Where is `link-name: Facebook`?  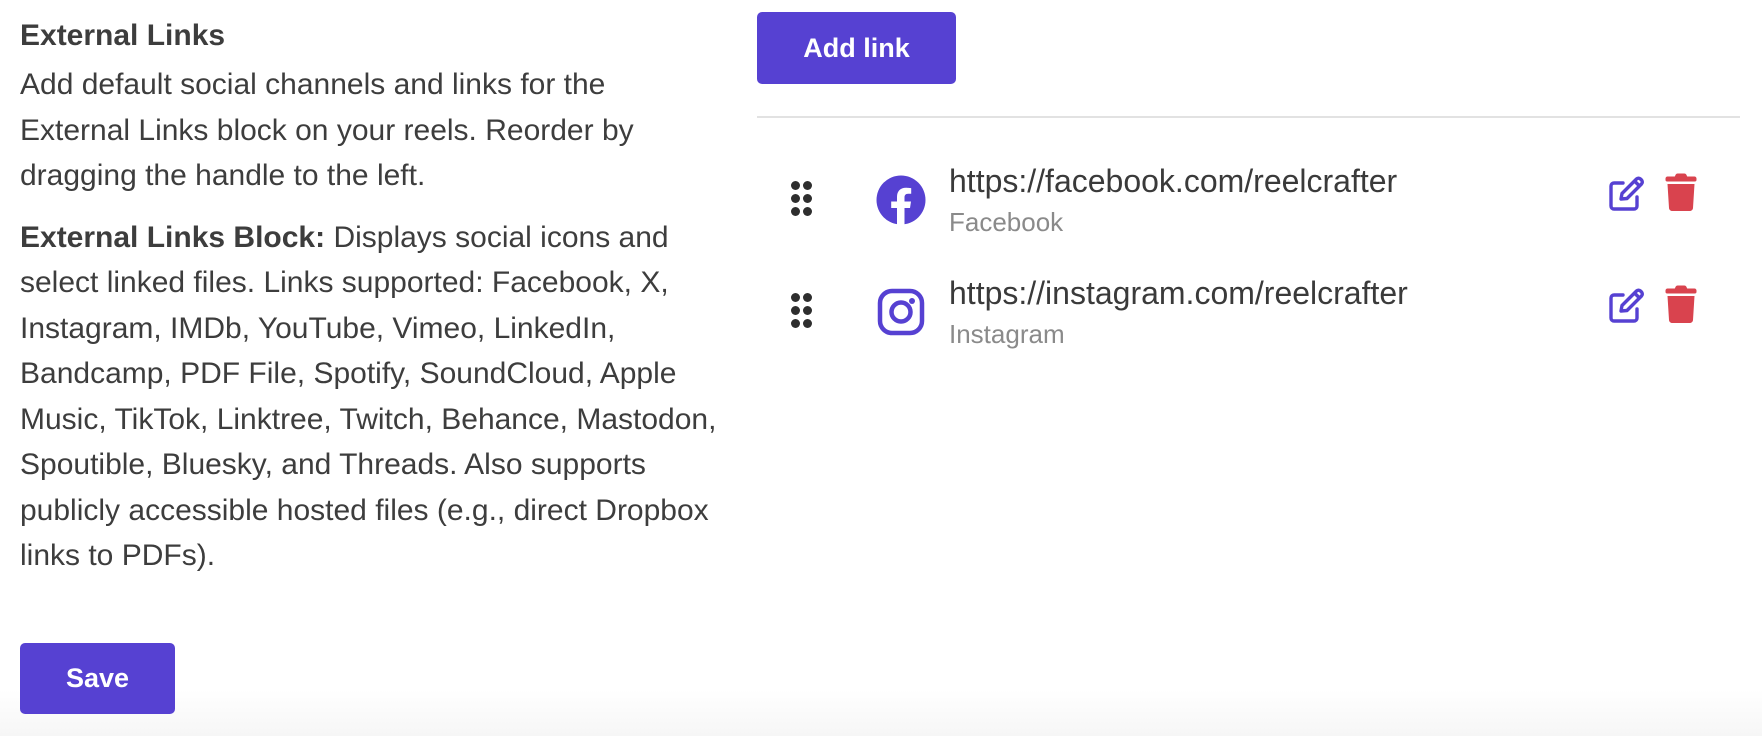
link-name: Facebook is located at coordinates (1006, 222).